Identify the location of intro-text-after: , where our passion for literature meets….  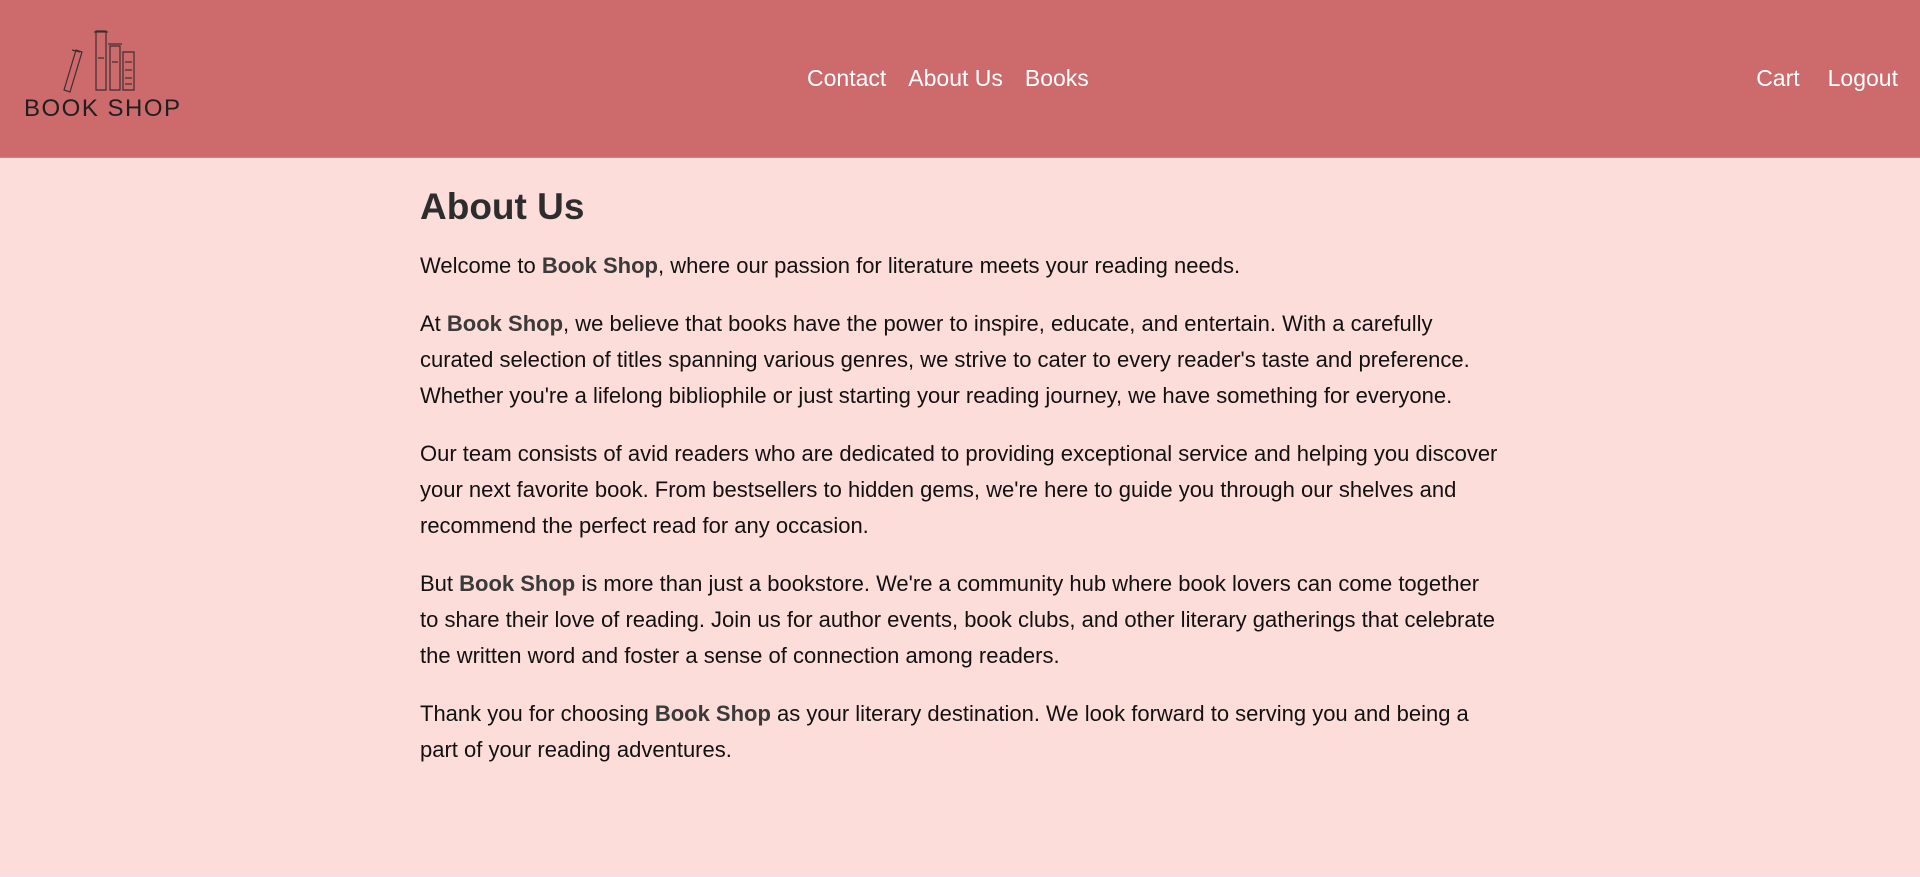
(949, 265).